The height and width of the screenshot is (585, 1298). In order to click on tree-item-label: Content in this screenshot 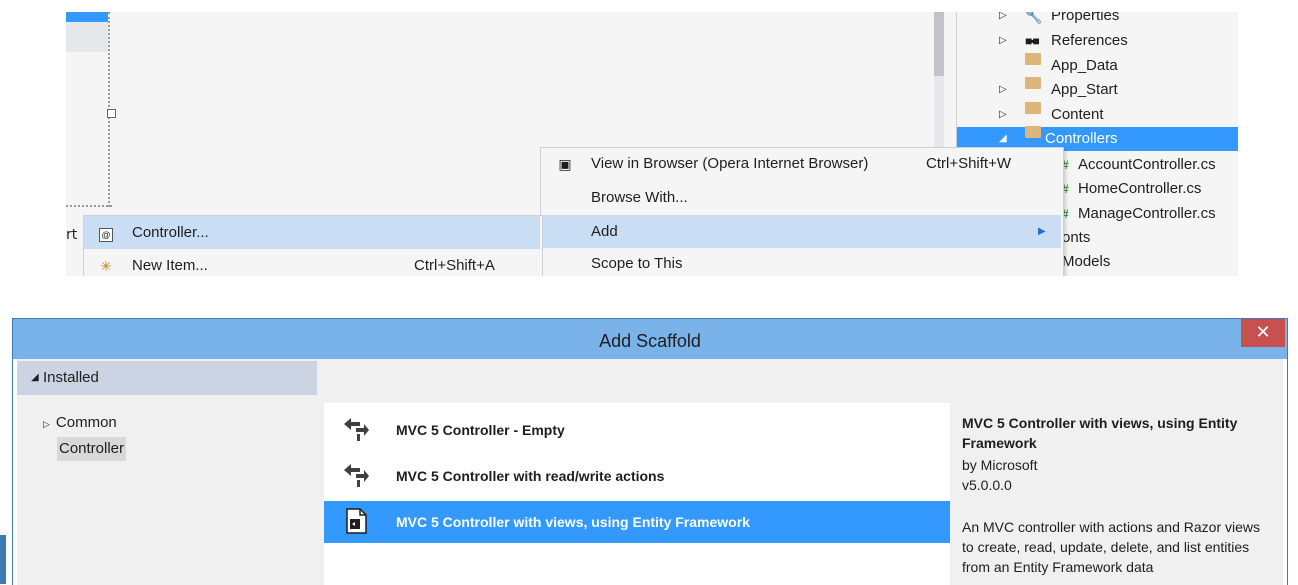, I will do `click(1077, 114)`.